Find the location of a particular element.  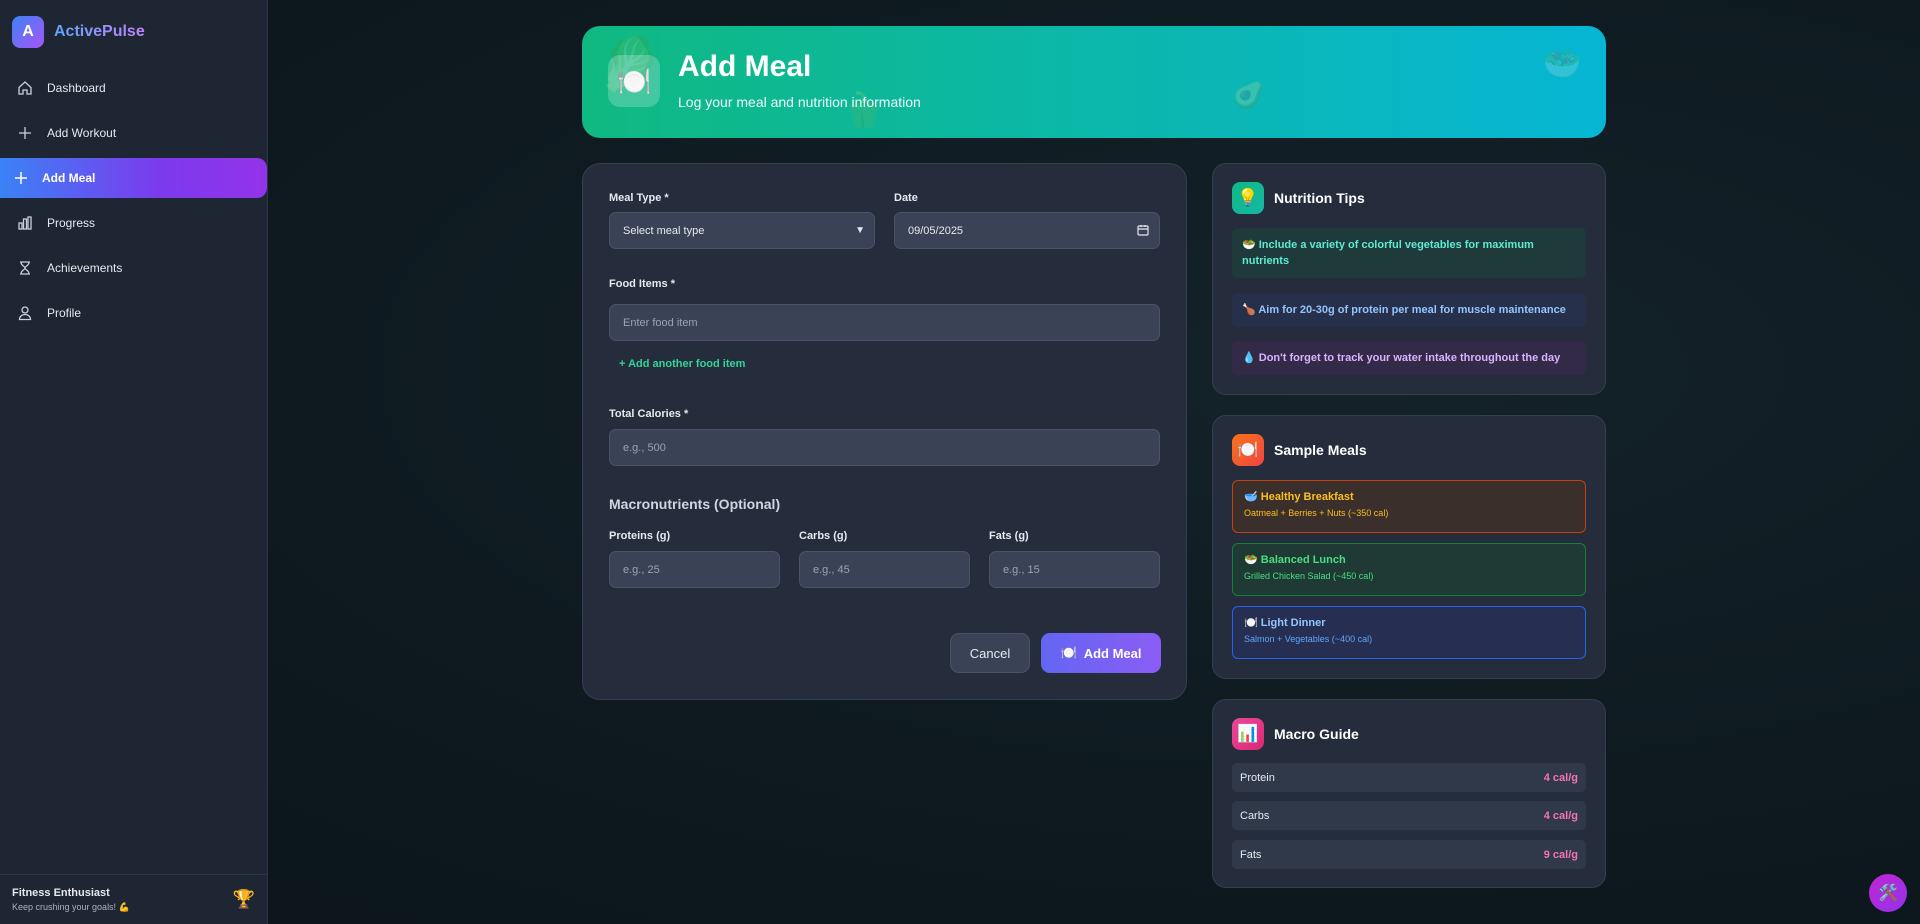

chart-icon: 📊 is located at coordinates (1248, 734).